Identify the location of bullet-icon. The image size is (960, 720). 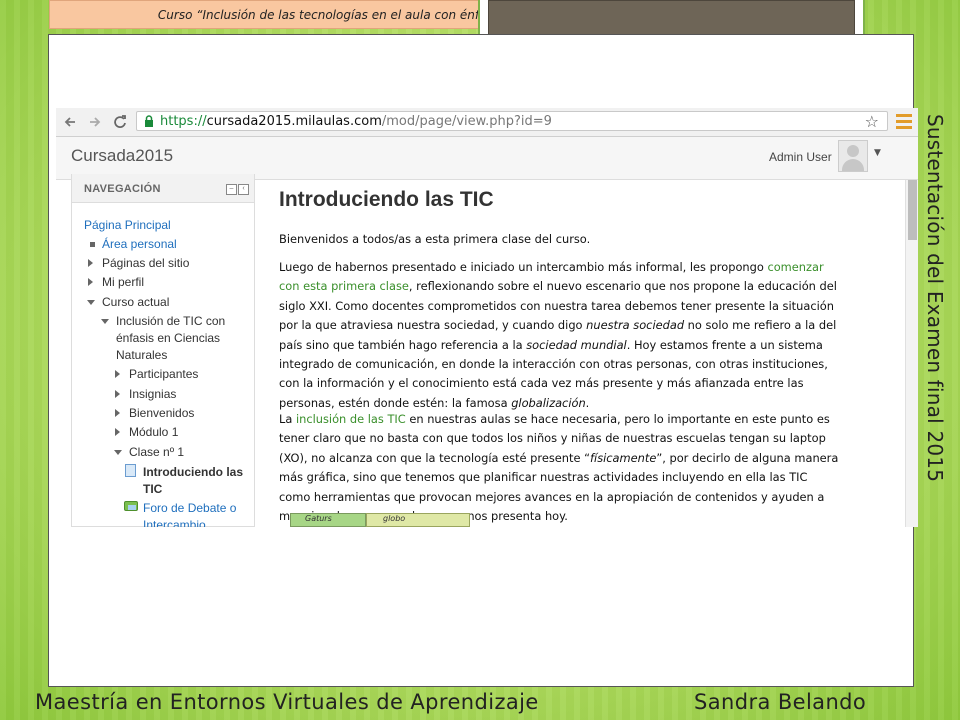
(92, 244).